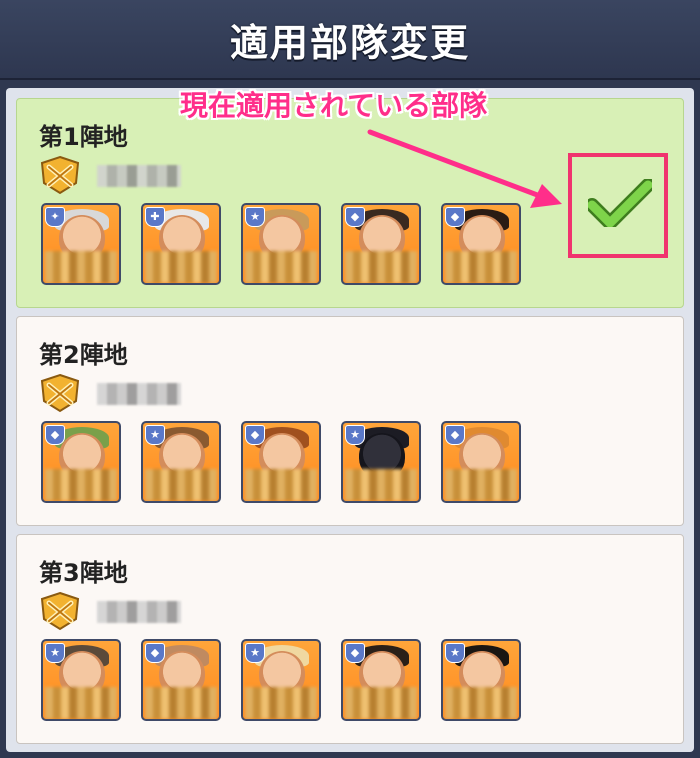 The image size is (700, 758). What do you see at coordinates (334, 105) in the screenshot?
I see `annotation-label: 現在適用されている部隊` at bounding box center [334, 105].